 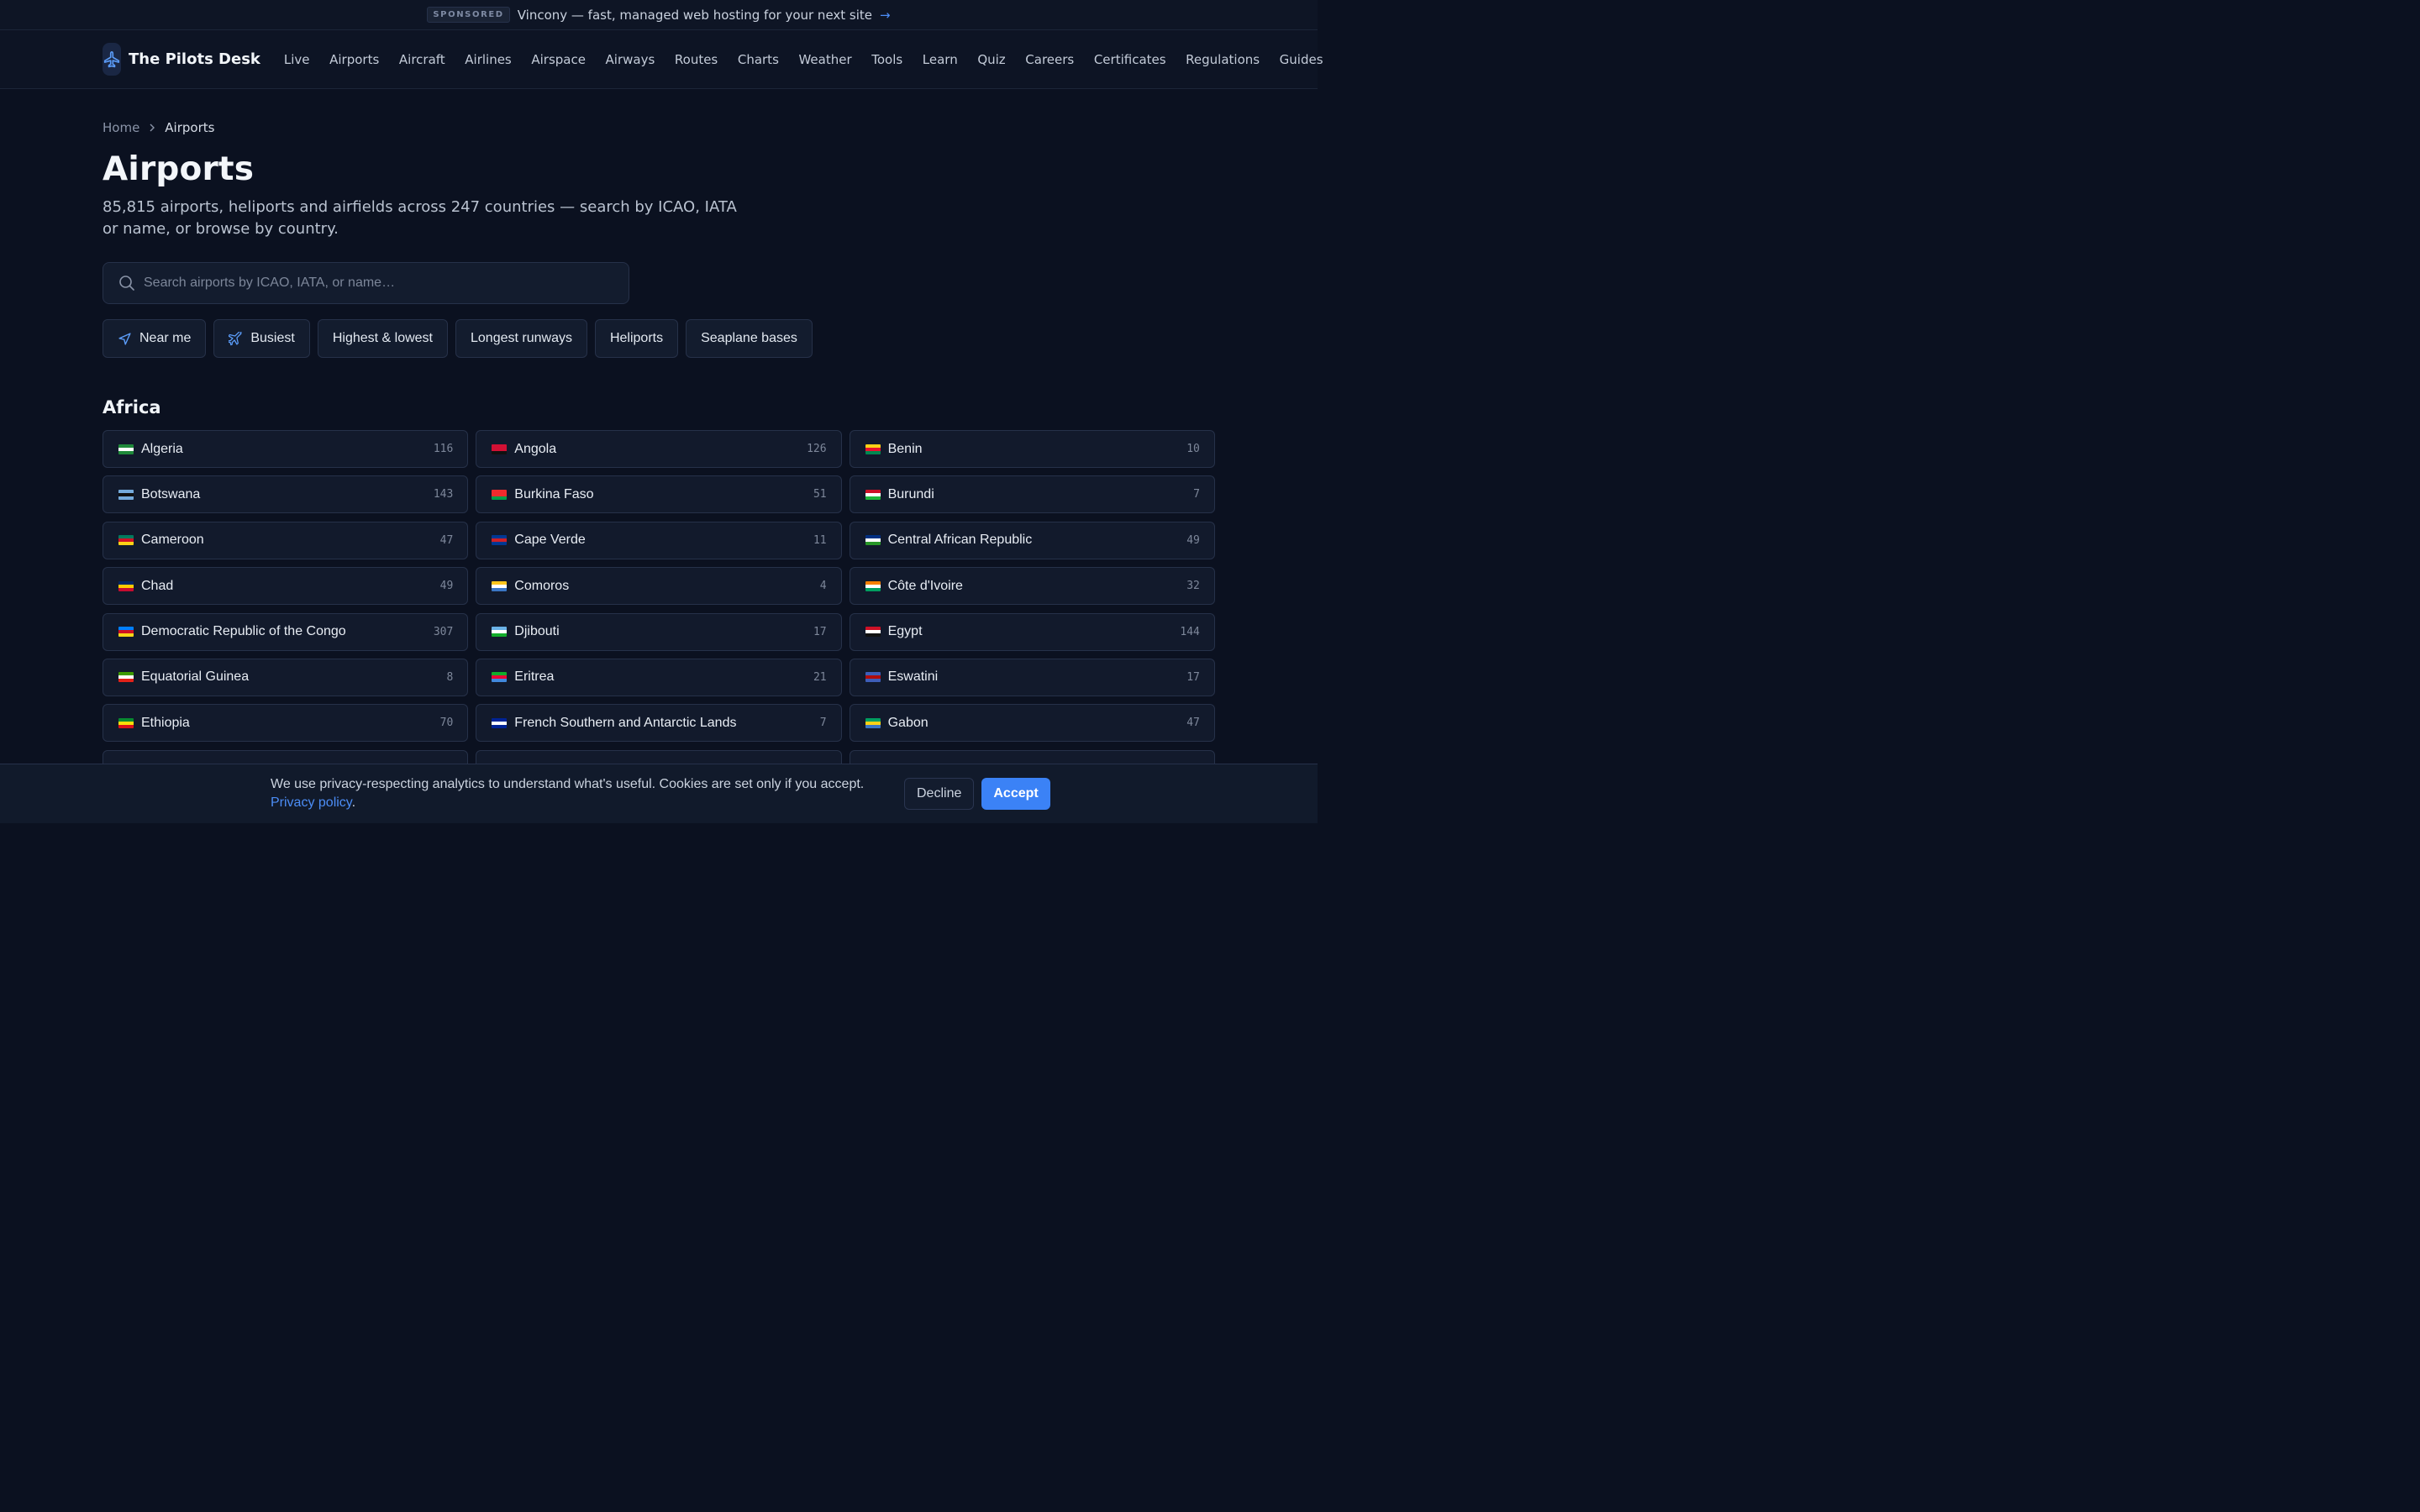 What do you see at coordinates (488, 59) in the screenshot?
I see `nav-link-airlines: Airlines` at bounding box center [488, 59].